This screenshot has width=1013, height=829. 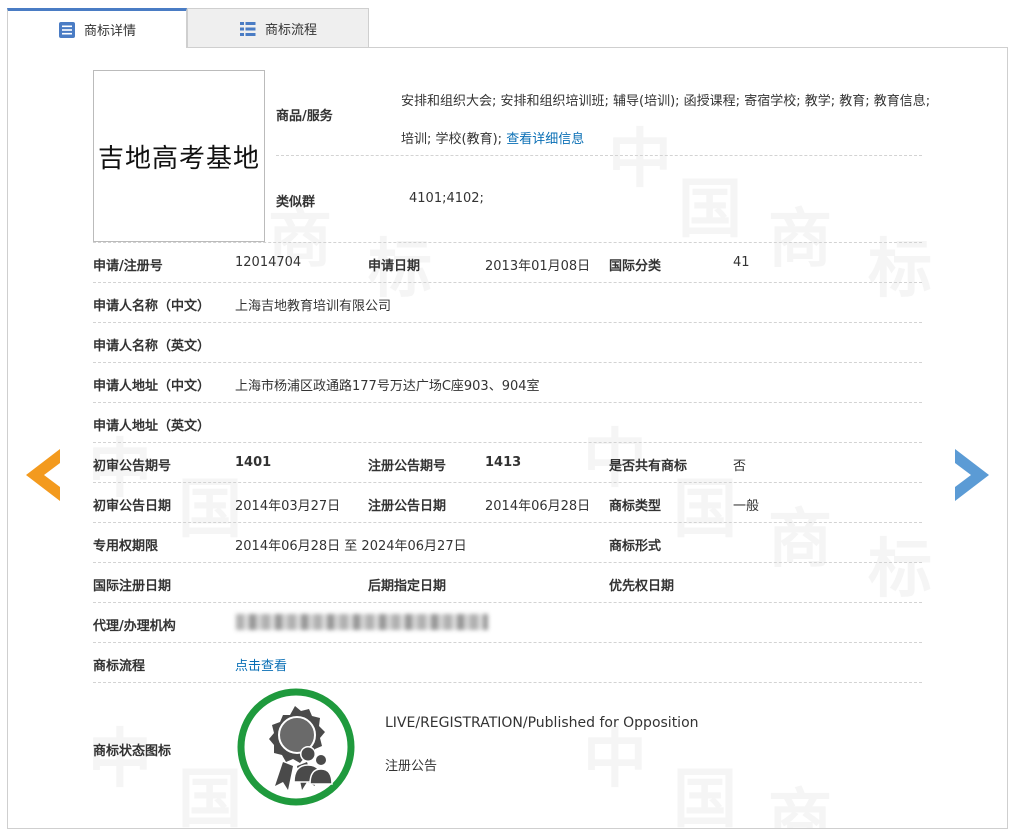 I want to click on trademark-image: 吉地高考基地, so click(x=179, y=156).